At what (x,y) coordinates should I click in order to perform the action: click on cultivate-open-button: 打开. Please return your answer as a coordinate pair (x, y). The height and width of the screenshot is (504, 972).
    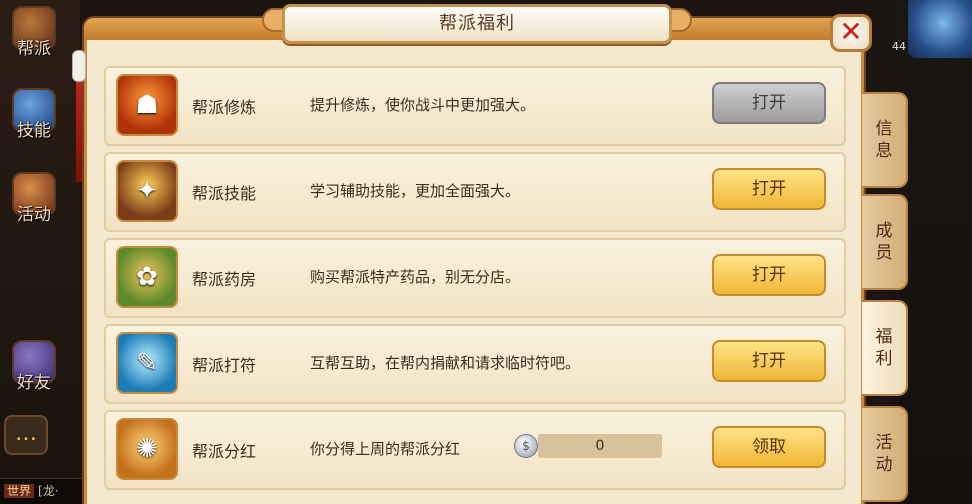
    Looking at the image, I should click on (769, 103).